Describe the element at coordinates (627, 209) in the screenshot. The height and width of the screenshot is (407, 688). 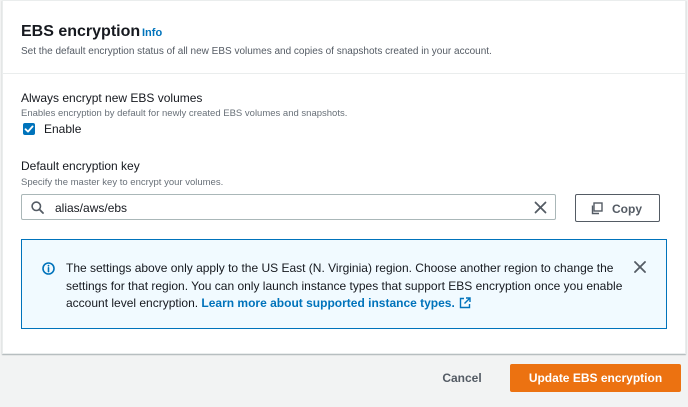
I see `copy-button-label: Copy` at that location.